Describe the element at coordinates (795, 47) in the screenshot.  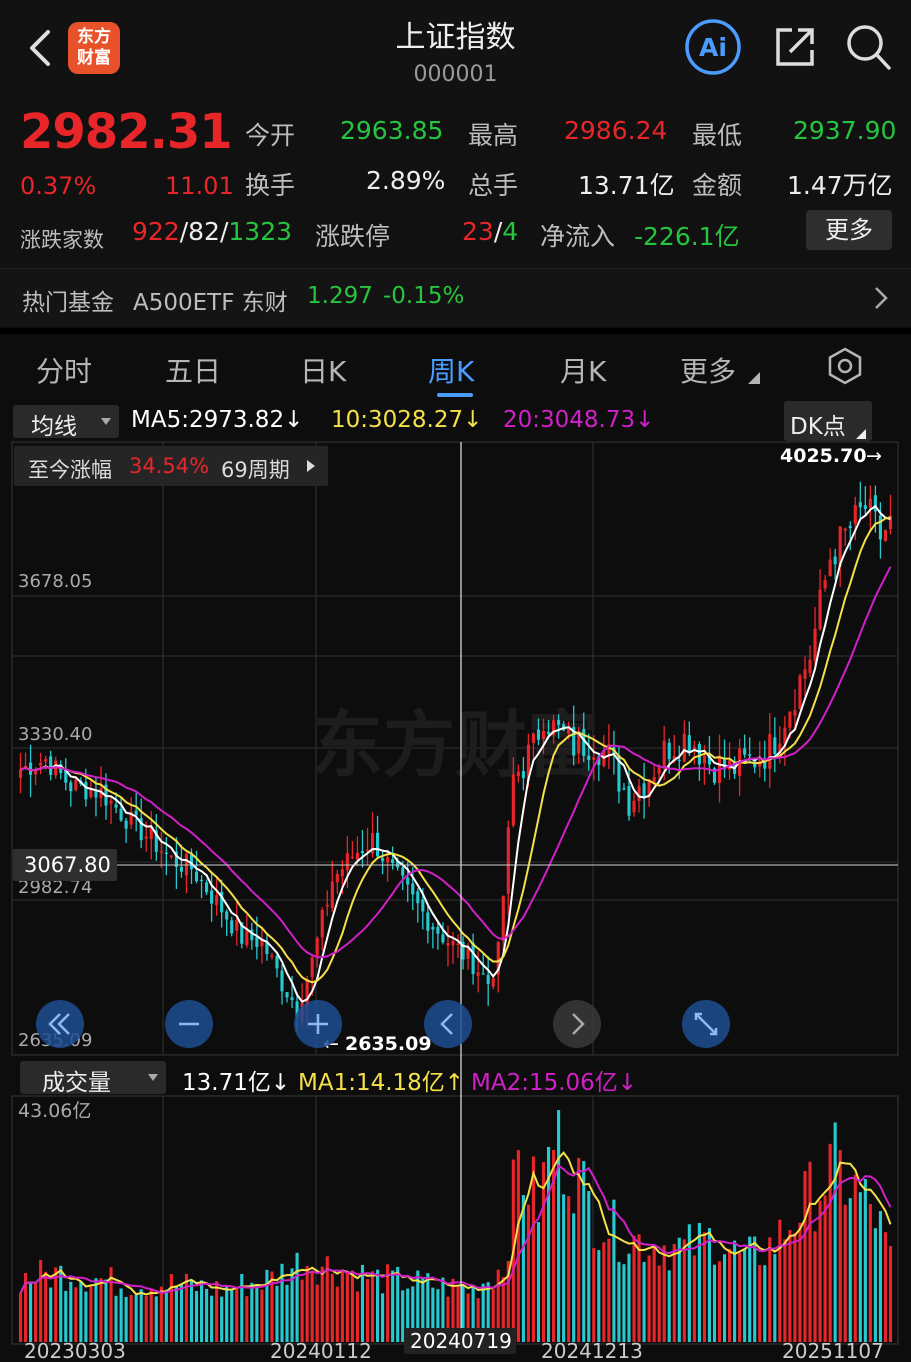
I see `share-icon` at that location.